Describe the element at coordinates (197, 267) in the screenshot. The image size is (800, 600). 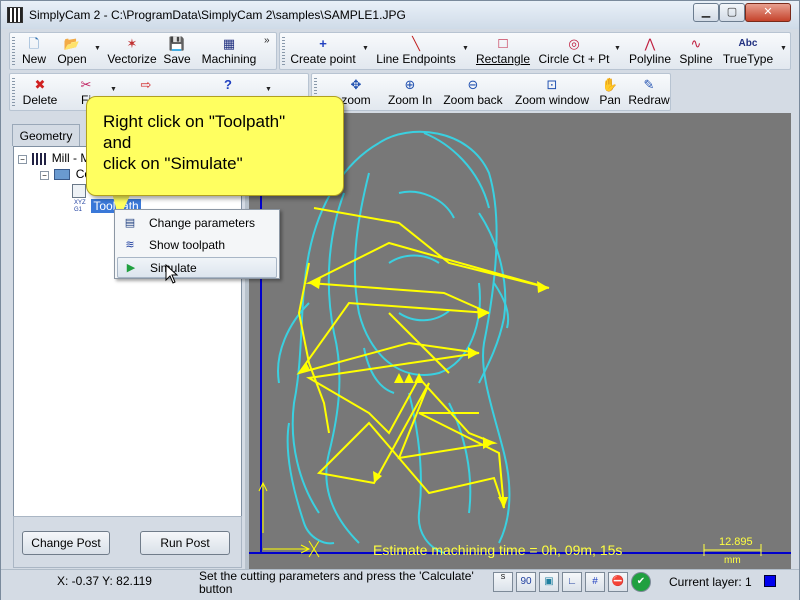
I see `menu-item-simulate: ▶ Simulate` at that location.